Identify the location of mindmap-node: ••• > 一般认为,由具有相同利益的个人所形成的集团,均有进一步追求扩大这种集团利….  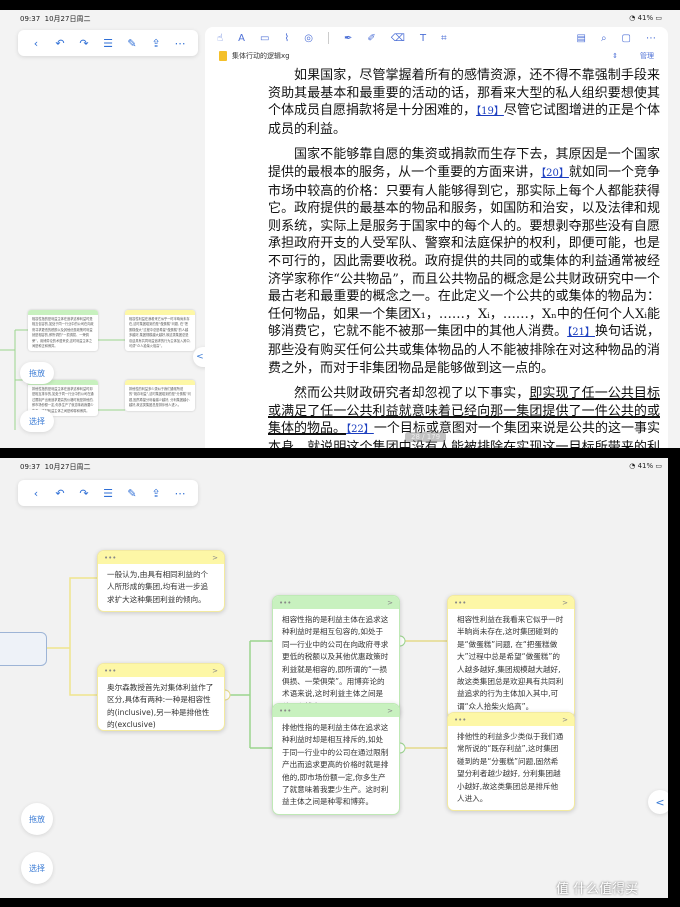
(161, 581).